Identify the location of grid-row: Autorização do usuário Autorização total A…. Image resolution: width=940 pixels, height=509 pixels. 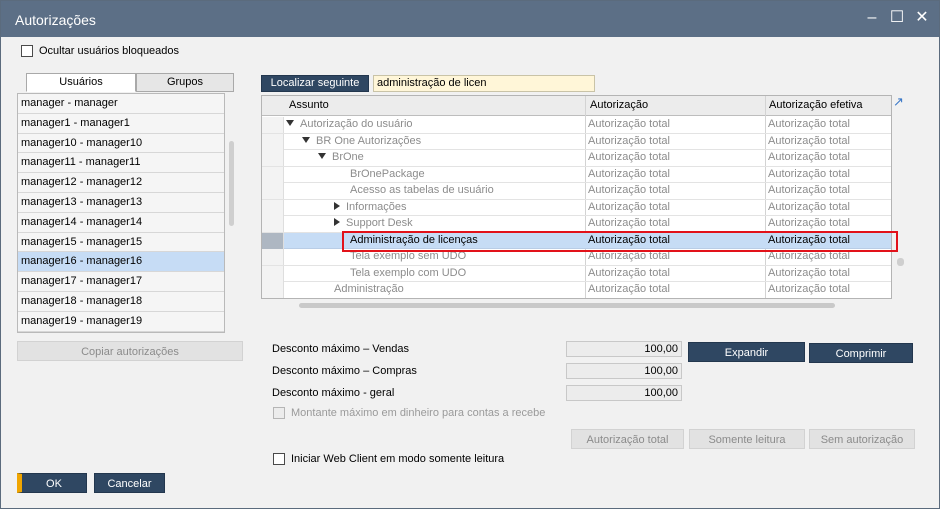
(576, 125).